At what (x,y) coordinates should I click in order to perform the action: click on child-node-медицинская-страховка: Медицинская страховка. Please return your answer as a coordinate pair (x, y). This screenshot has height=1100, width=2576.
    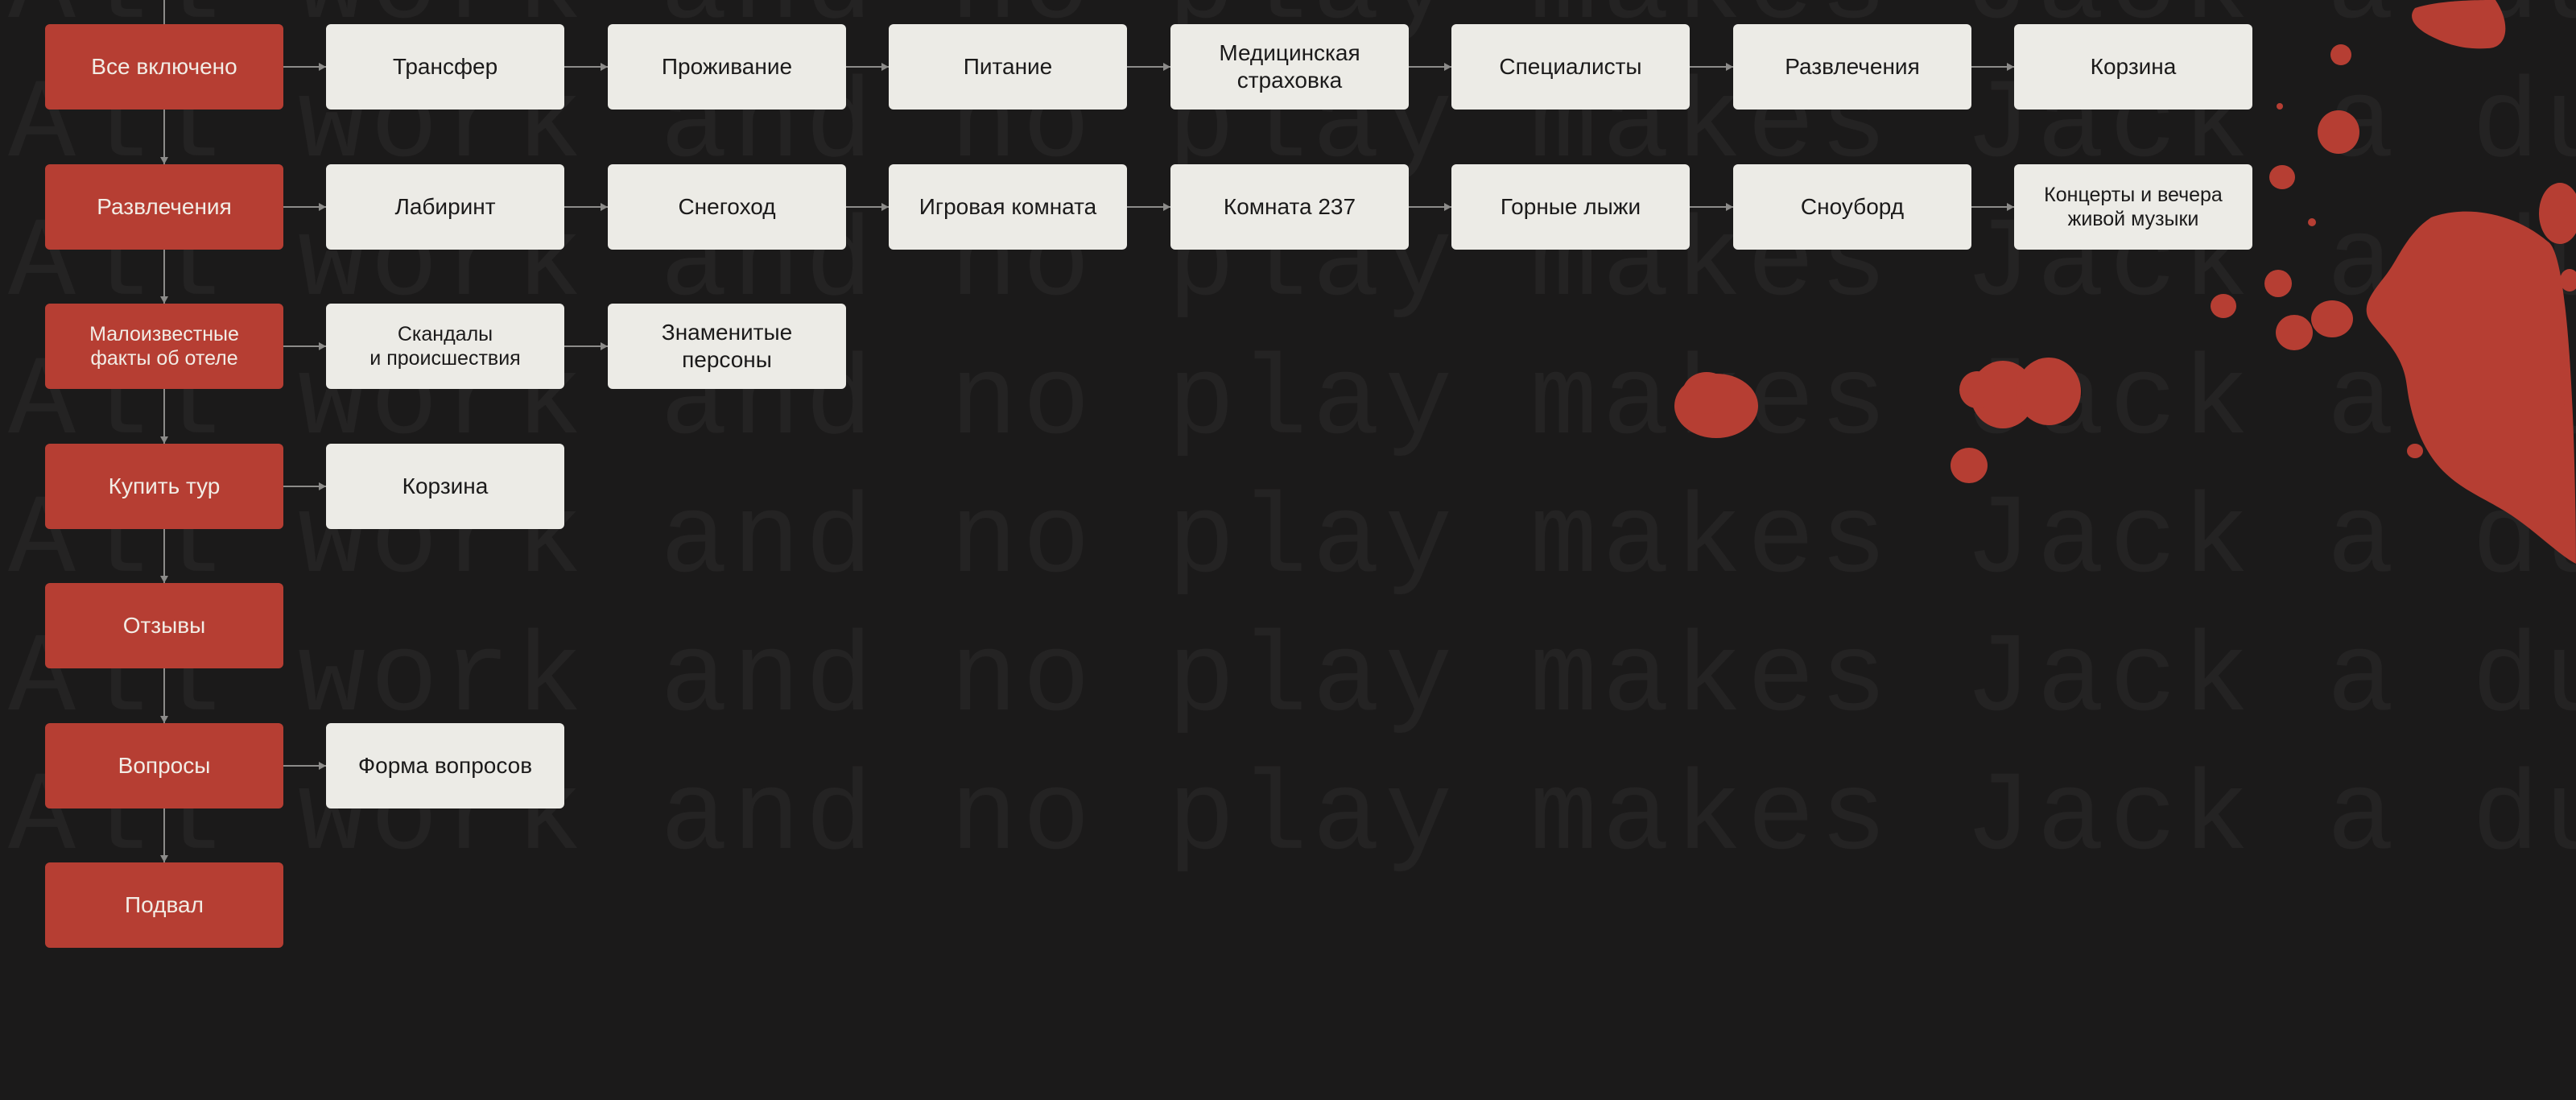
    Looking at the image, I should click on (1289, 67).